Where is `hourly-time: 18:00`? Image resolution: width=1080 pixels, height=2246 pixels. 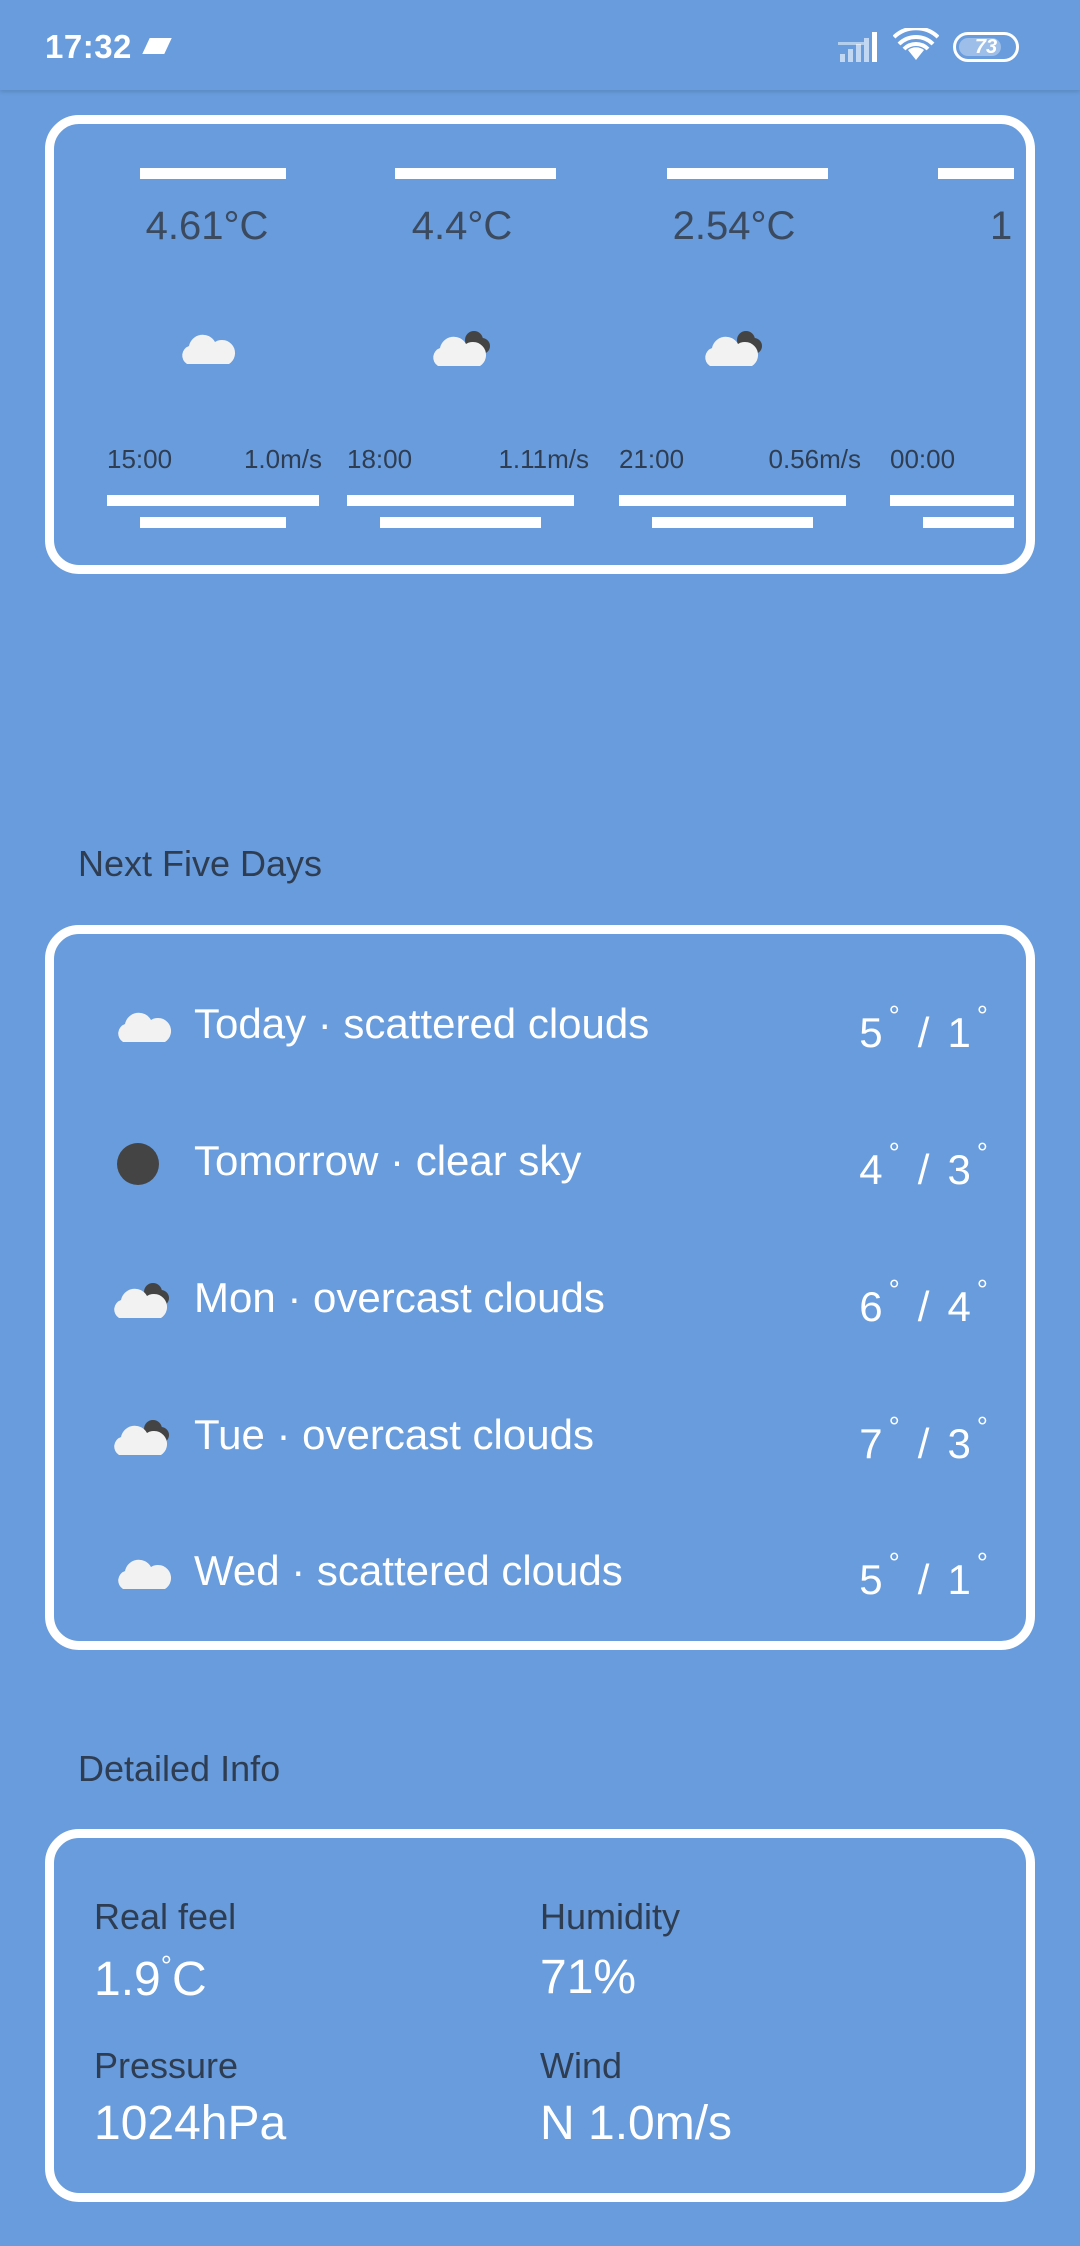 hourly-time: 18:00 is located at coordinates (380, 459).